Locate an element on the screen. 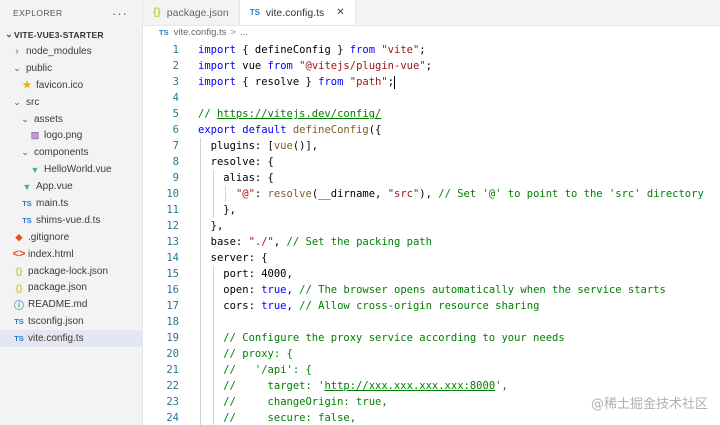 Image resolution: width=720 pixels, height=425 pixels. tree-item-label: main.ts is located at coordinates (52, 203).